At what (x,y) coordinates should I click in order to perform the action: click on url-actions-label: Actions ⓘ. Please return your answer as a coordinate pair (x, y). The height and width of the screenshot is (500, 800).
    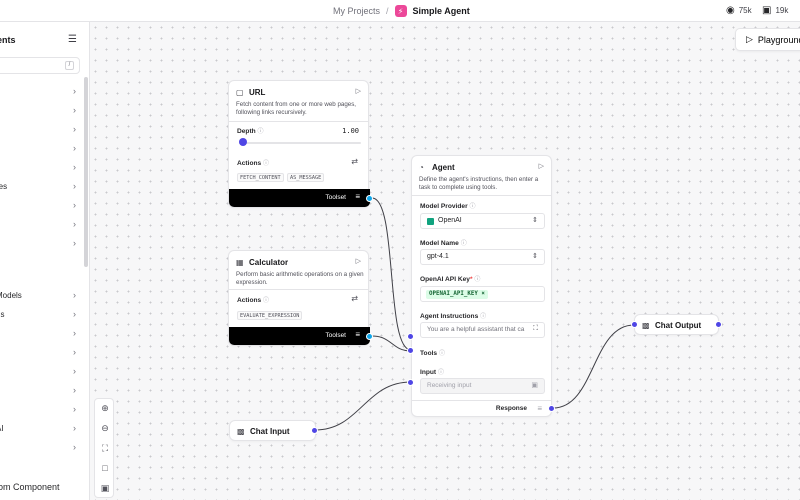
    Looking at the image, I should click on (253, 163).